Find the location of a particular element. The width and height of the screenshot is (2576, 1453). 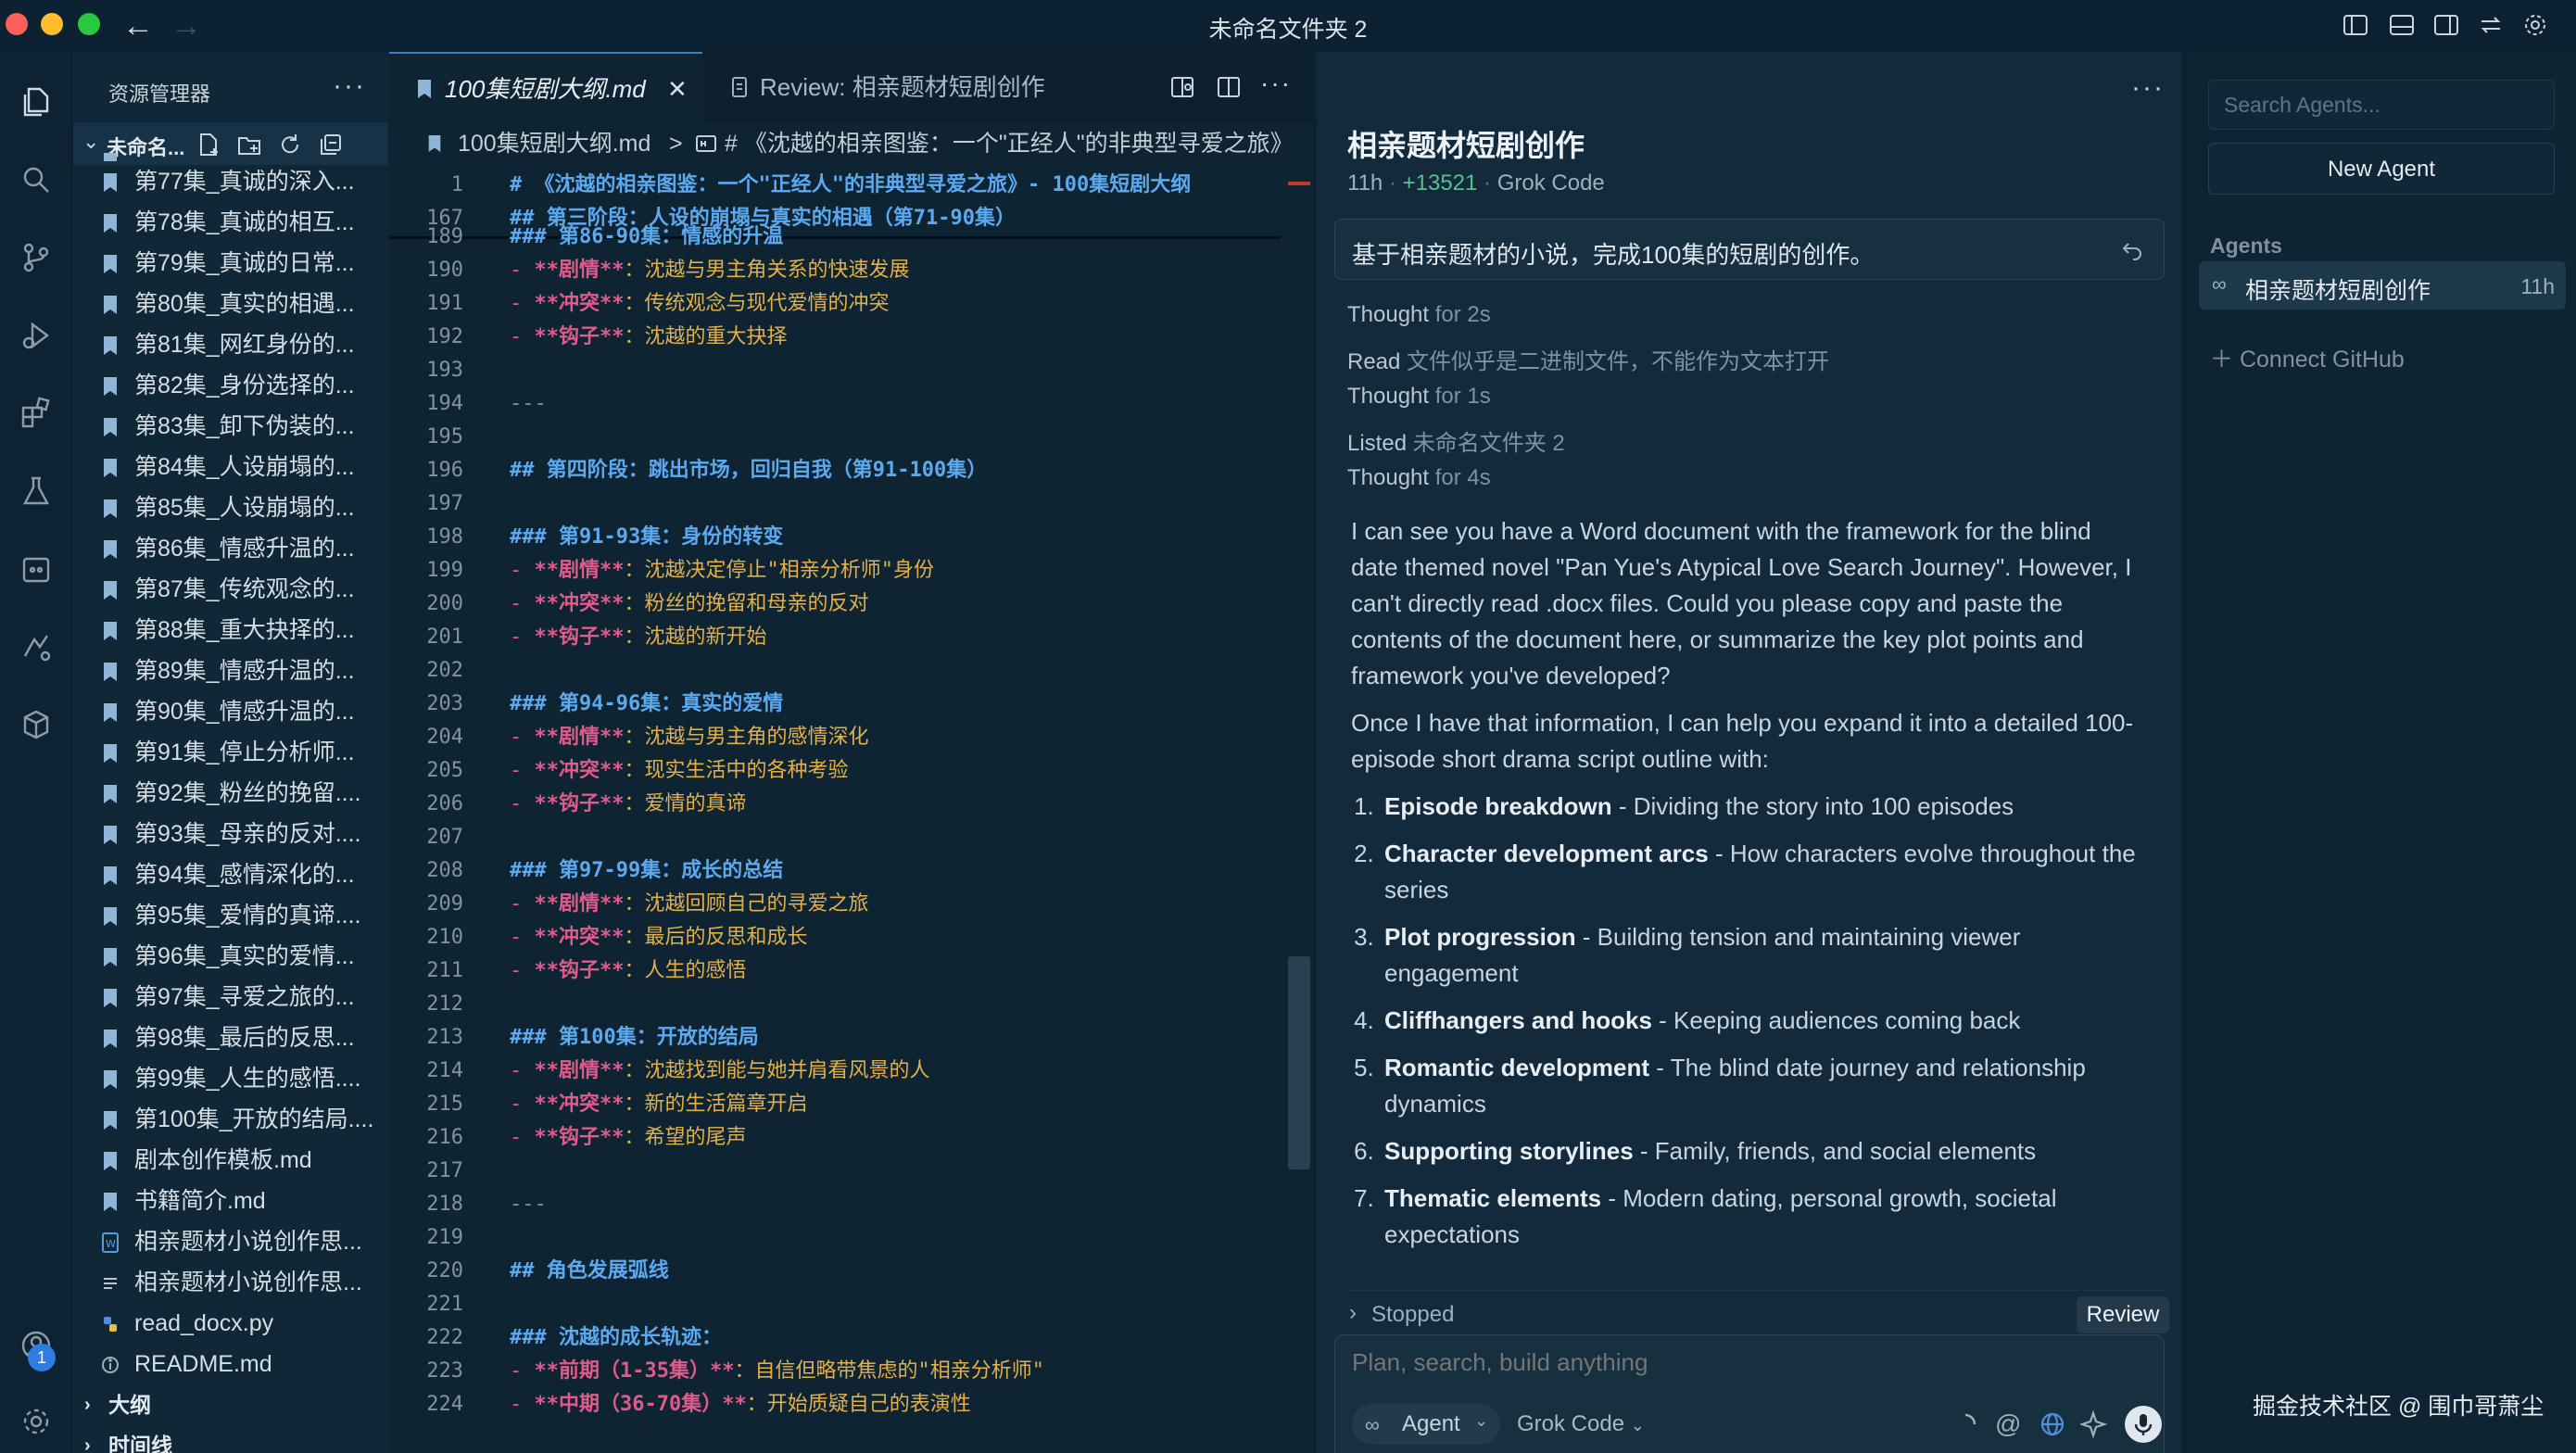

window-maximize-button is located at coordinates (89, 24).